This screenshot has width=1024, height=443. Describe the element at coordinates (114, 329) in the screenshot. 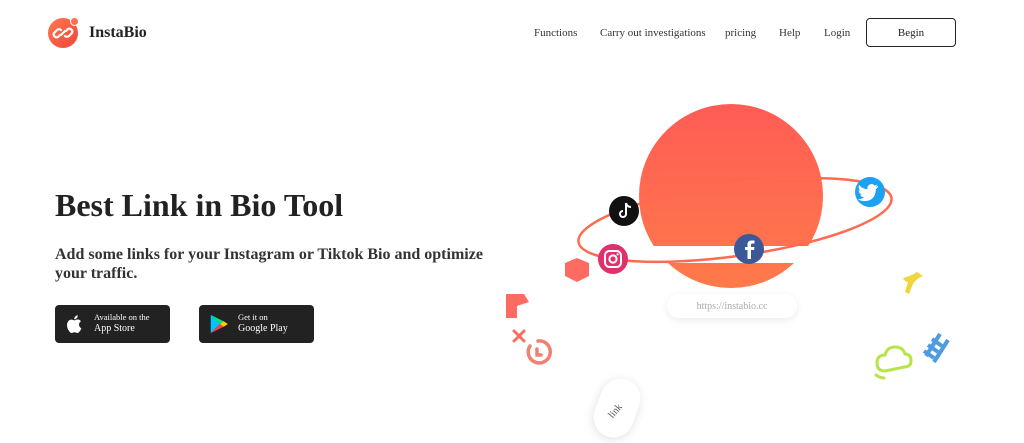

I see `app-store-label: App Store` at that location.